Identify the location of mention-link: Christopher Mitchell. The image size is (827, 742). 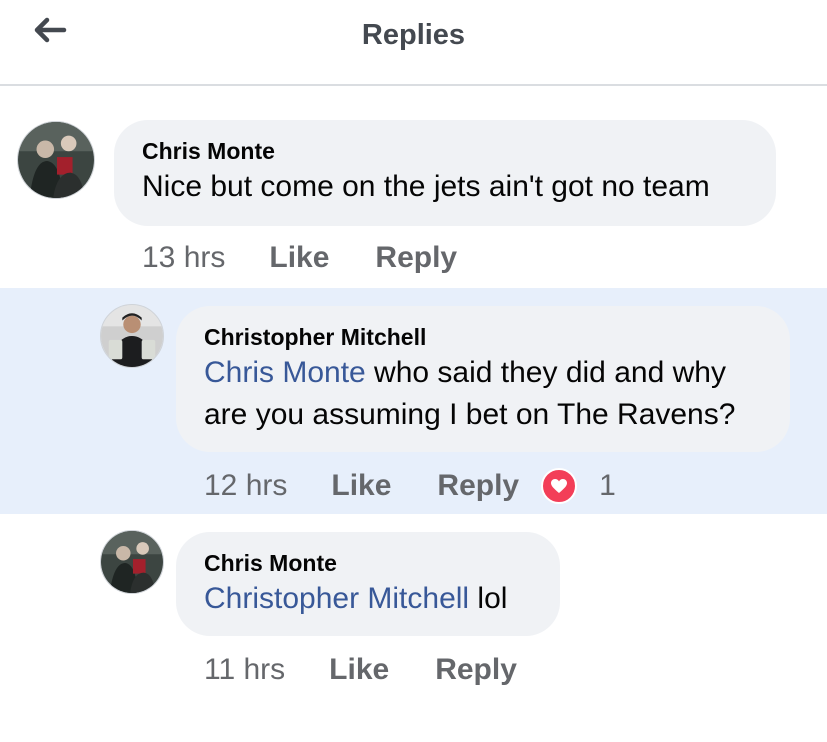
(336, 598).